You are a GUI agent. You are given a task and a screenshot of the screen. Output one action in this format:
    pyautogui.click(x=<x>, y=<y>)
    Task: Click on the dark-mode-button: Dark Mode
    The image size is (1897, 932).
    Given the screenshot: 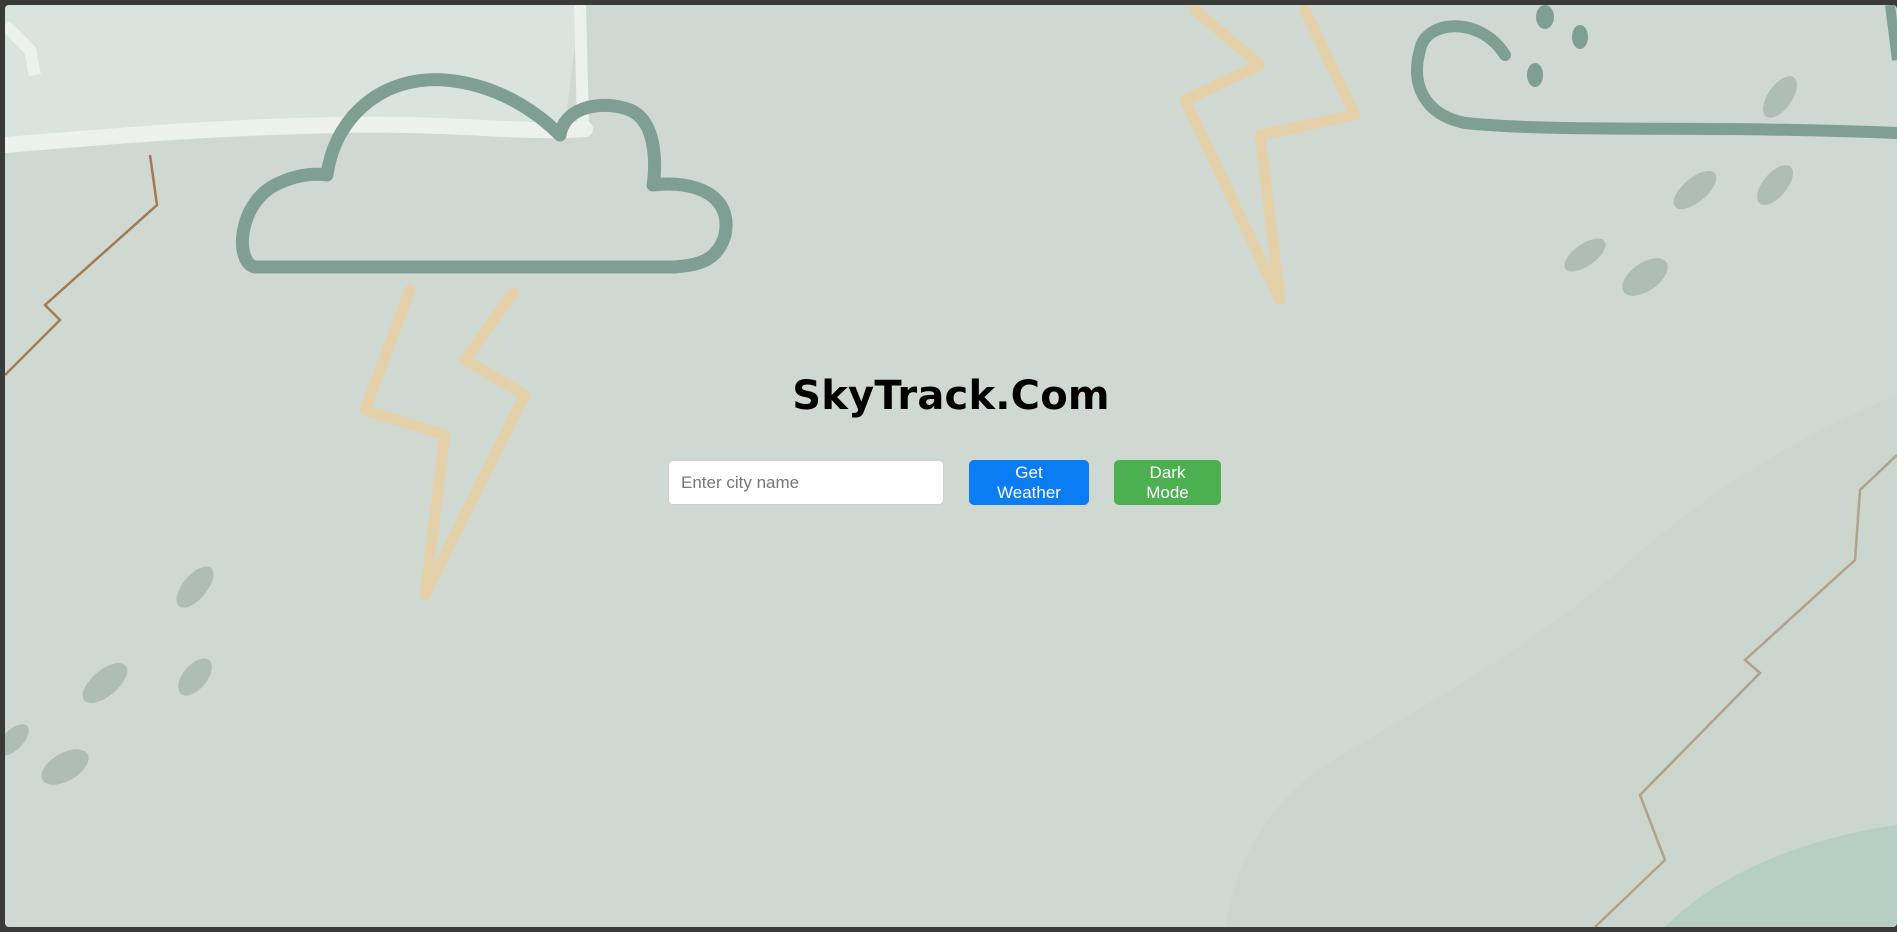 What is the action you would take?
    pyautogui.click(x=1167, y=482)
    